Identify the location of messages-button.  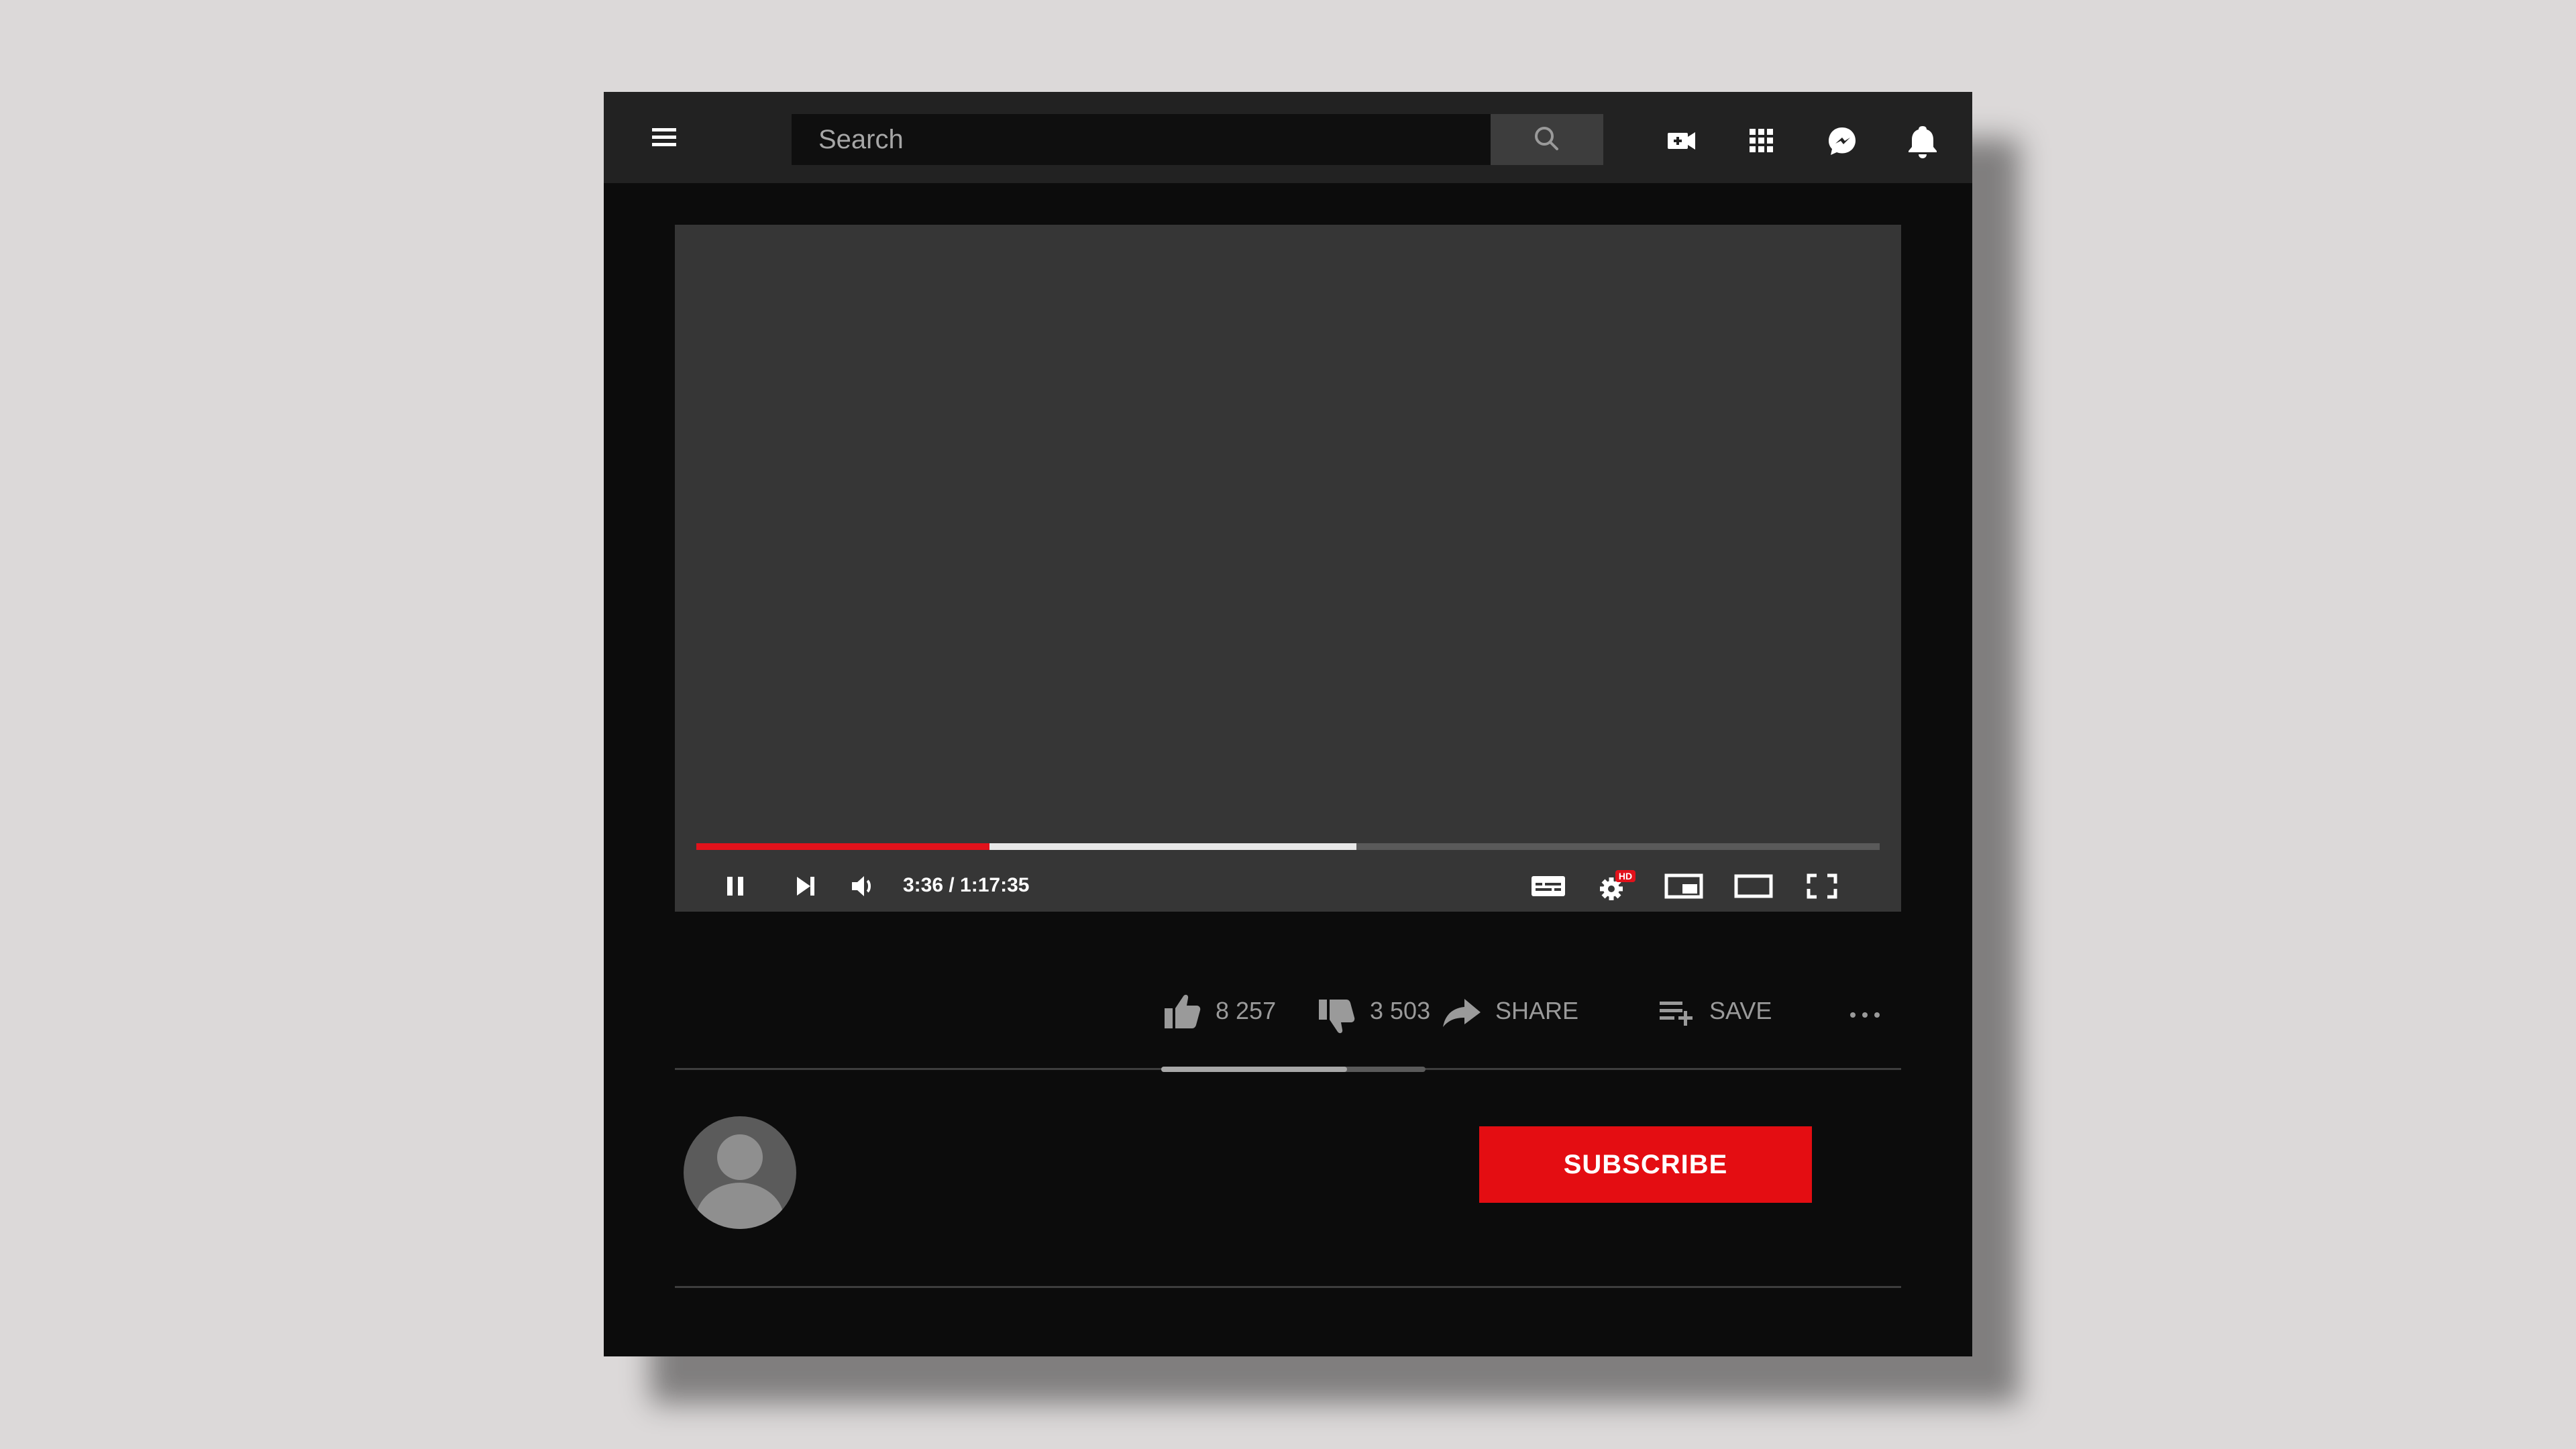
(1842, 141).